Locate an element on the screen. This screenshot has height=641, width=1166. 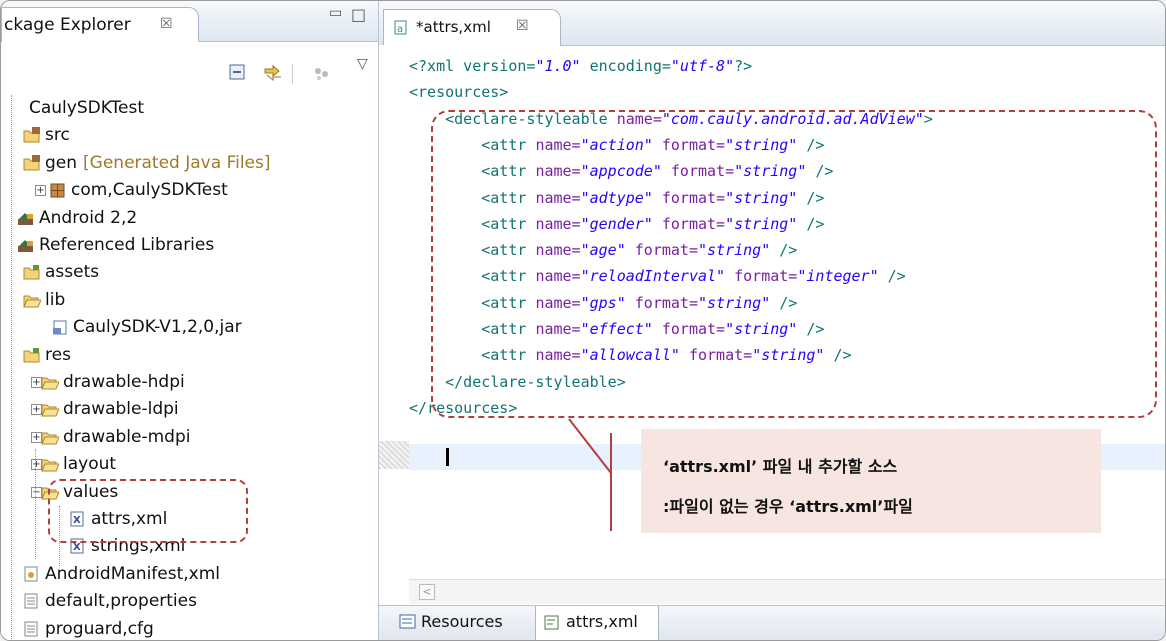
tree-item-label: Android 2,2 is located at coordinates (88, 218).